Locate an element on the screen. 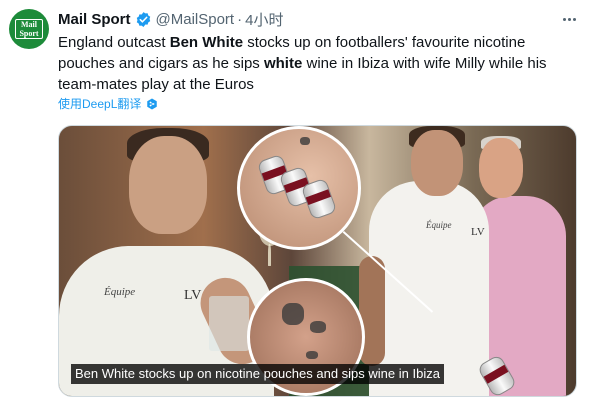 The image size is (593, 405). translate-link: 使用DeepL翻译 is located at coordinates (108, 103).